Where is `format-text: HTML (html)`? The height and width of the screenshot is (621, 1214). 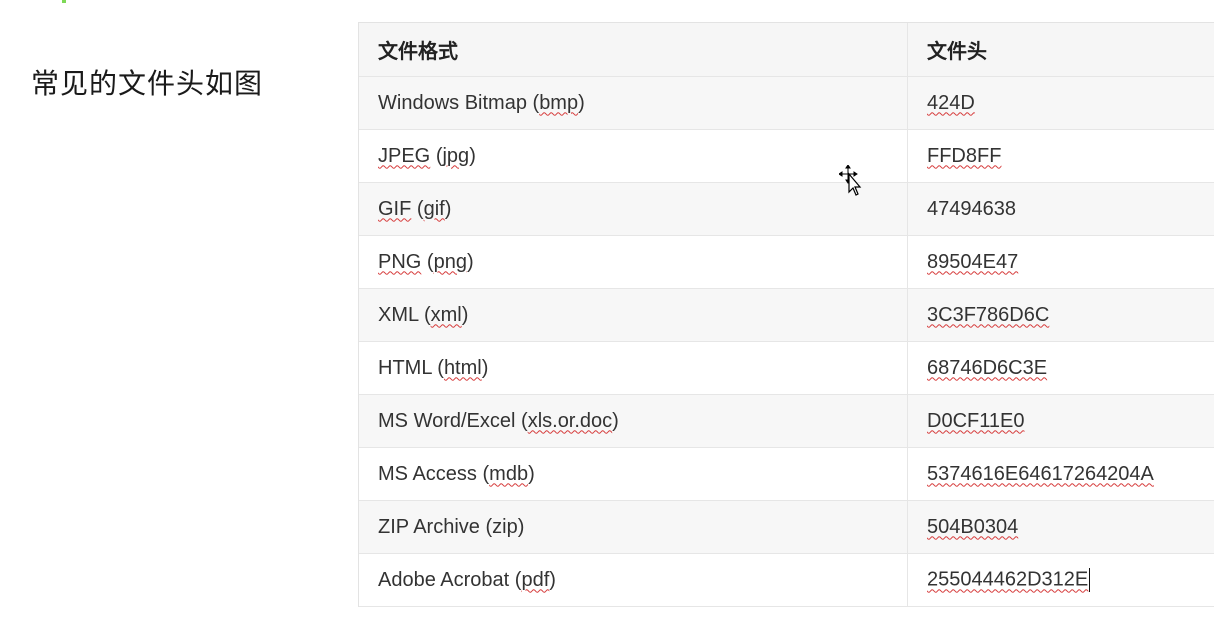
format-text: HTML (html) is located at coordinates (433, 367).